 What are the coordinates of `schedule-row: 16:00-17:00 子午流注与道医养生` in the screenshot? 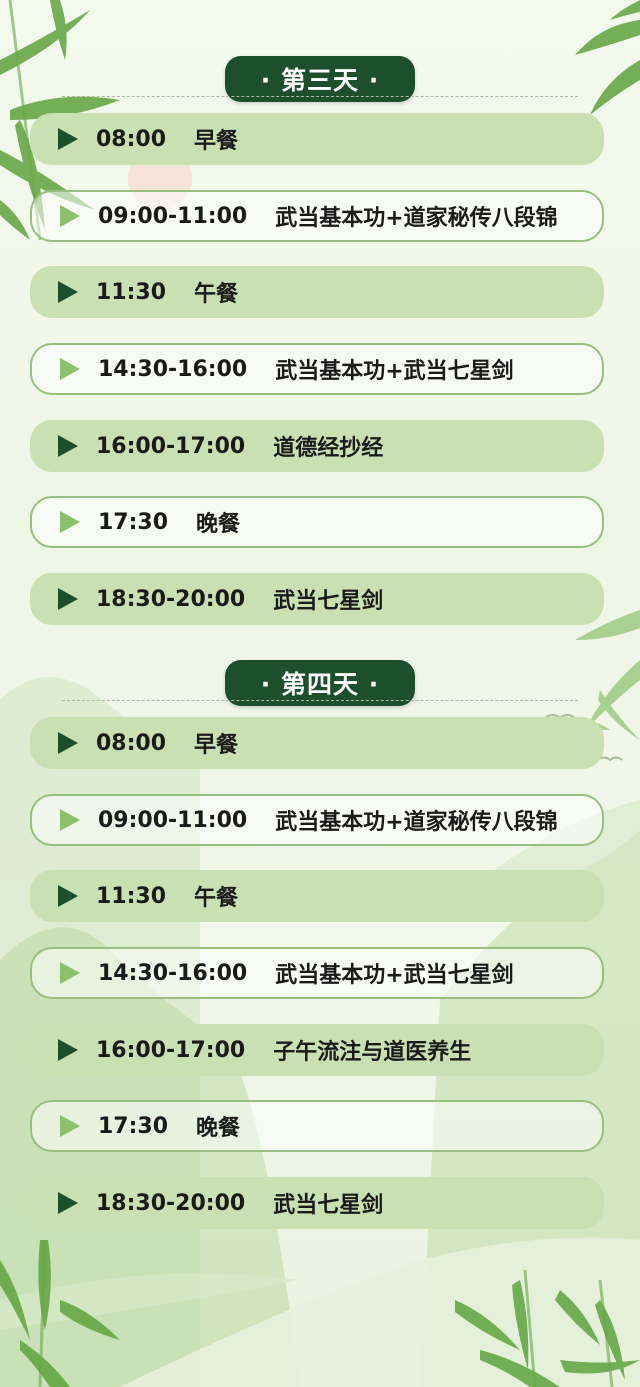 It's located at (317, 1050).